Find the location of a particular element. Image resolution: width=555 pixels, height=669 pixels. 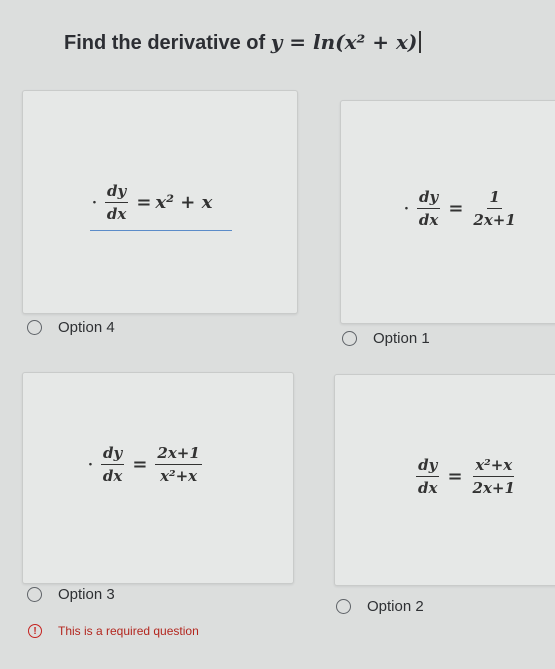

option-2-equation: dy dx = x²+x 2x+1 is located at coordinates (465, 476).